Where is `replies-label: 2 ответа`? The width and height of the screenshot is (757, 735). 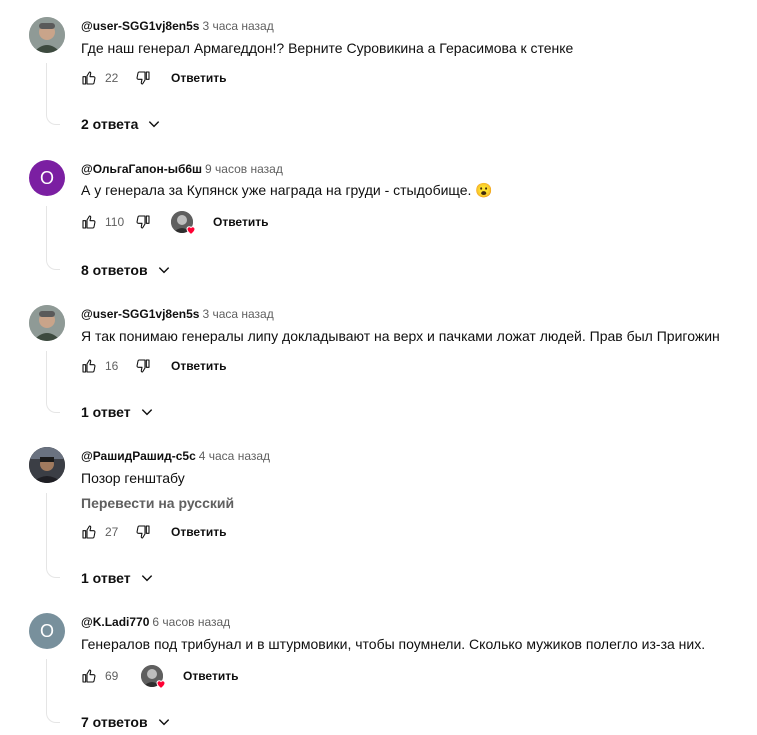
replies-label: 2 ответа is located at coordinates (110, 124).